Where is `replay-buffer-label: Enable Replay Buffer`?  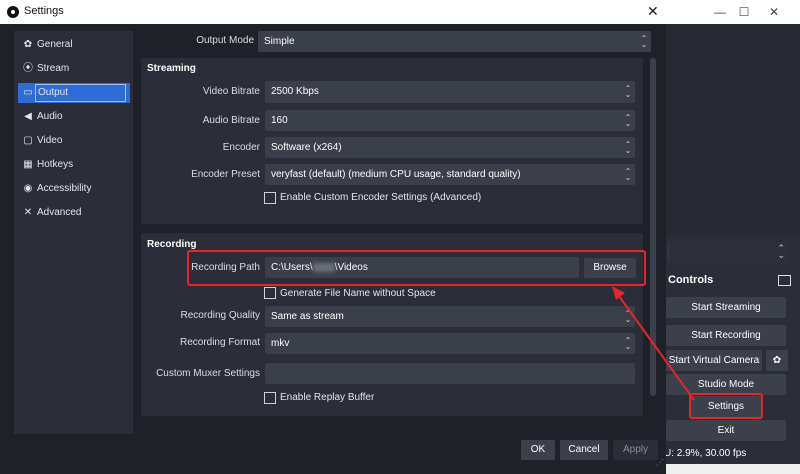
replay-buffer-label: Enable Replay Buffer is located at coordinates (327, 397).